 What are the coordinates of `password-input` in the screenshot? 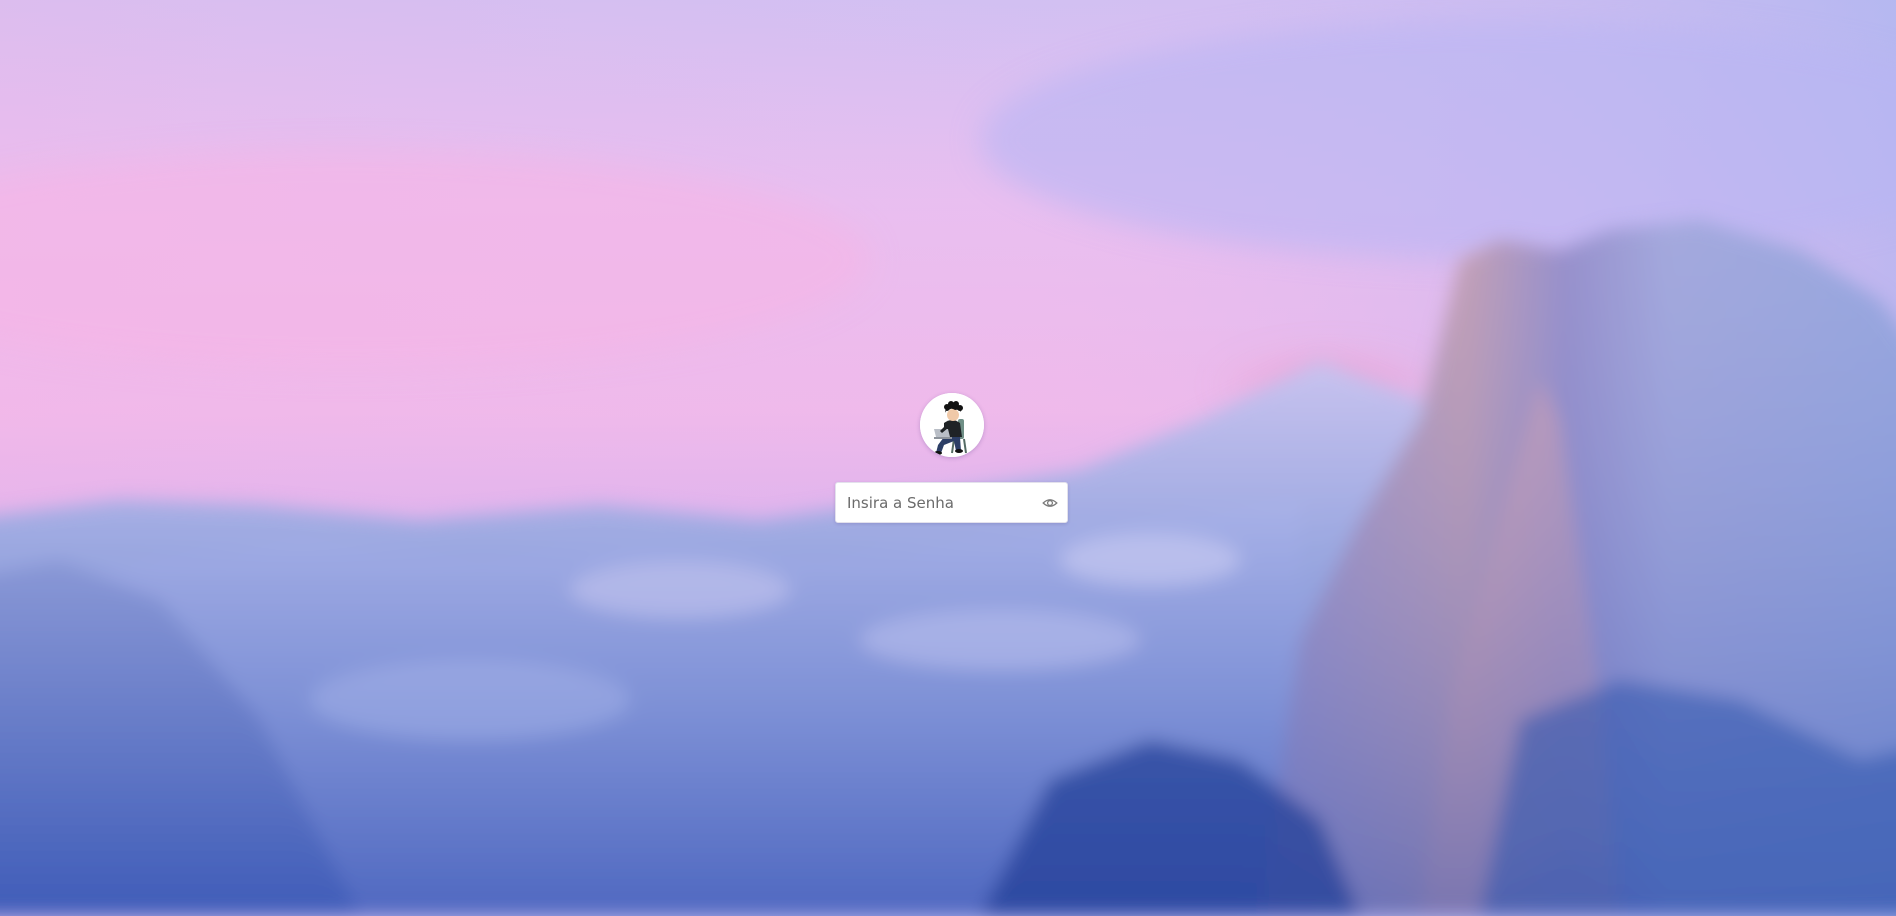 It's located at (937, 502).